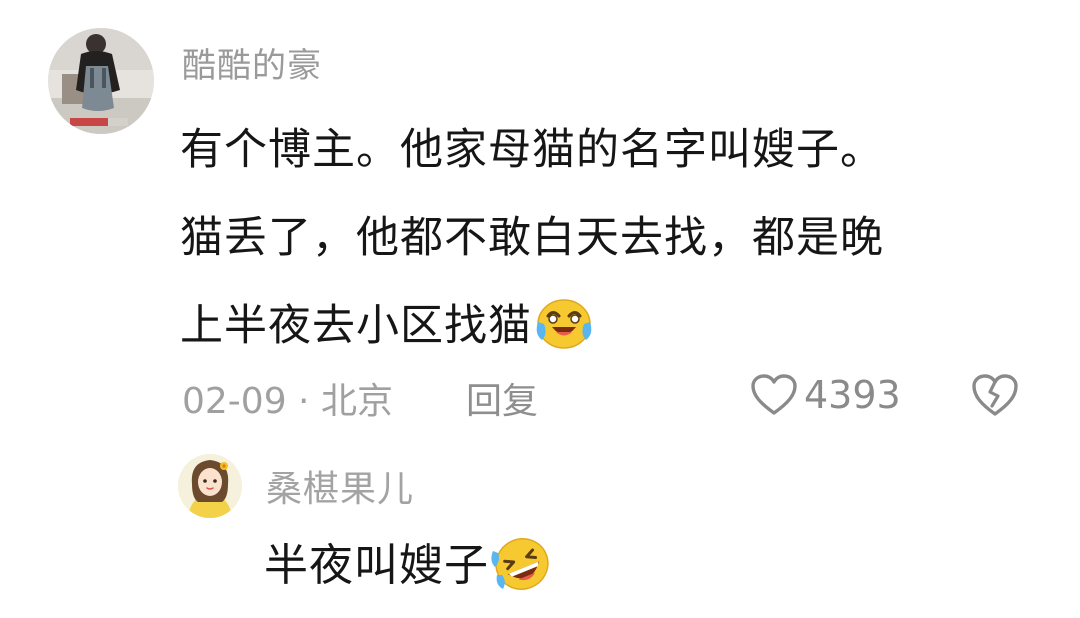 This screenshot has height=618, width=1080. I want to click on reply-text: 半夜叫嫂子, so click(409, 567).